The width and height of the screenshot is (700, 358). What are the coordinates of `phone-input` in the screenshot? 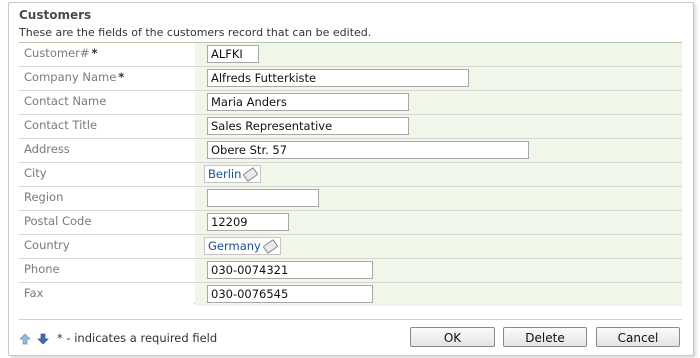 It's located at (290, 270).